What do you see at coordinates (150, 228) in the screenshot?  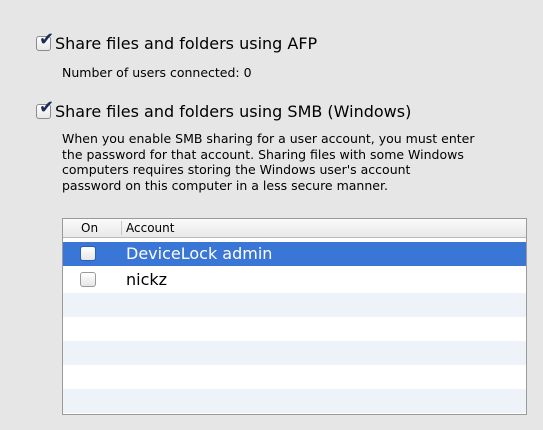 I see `column-header-account: Account` at bounding box center [150, 228].